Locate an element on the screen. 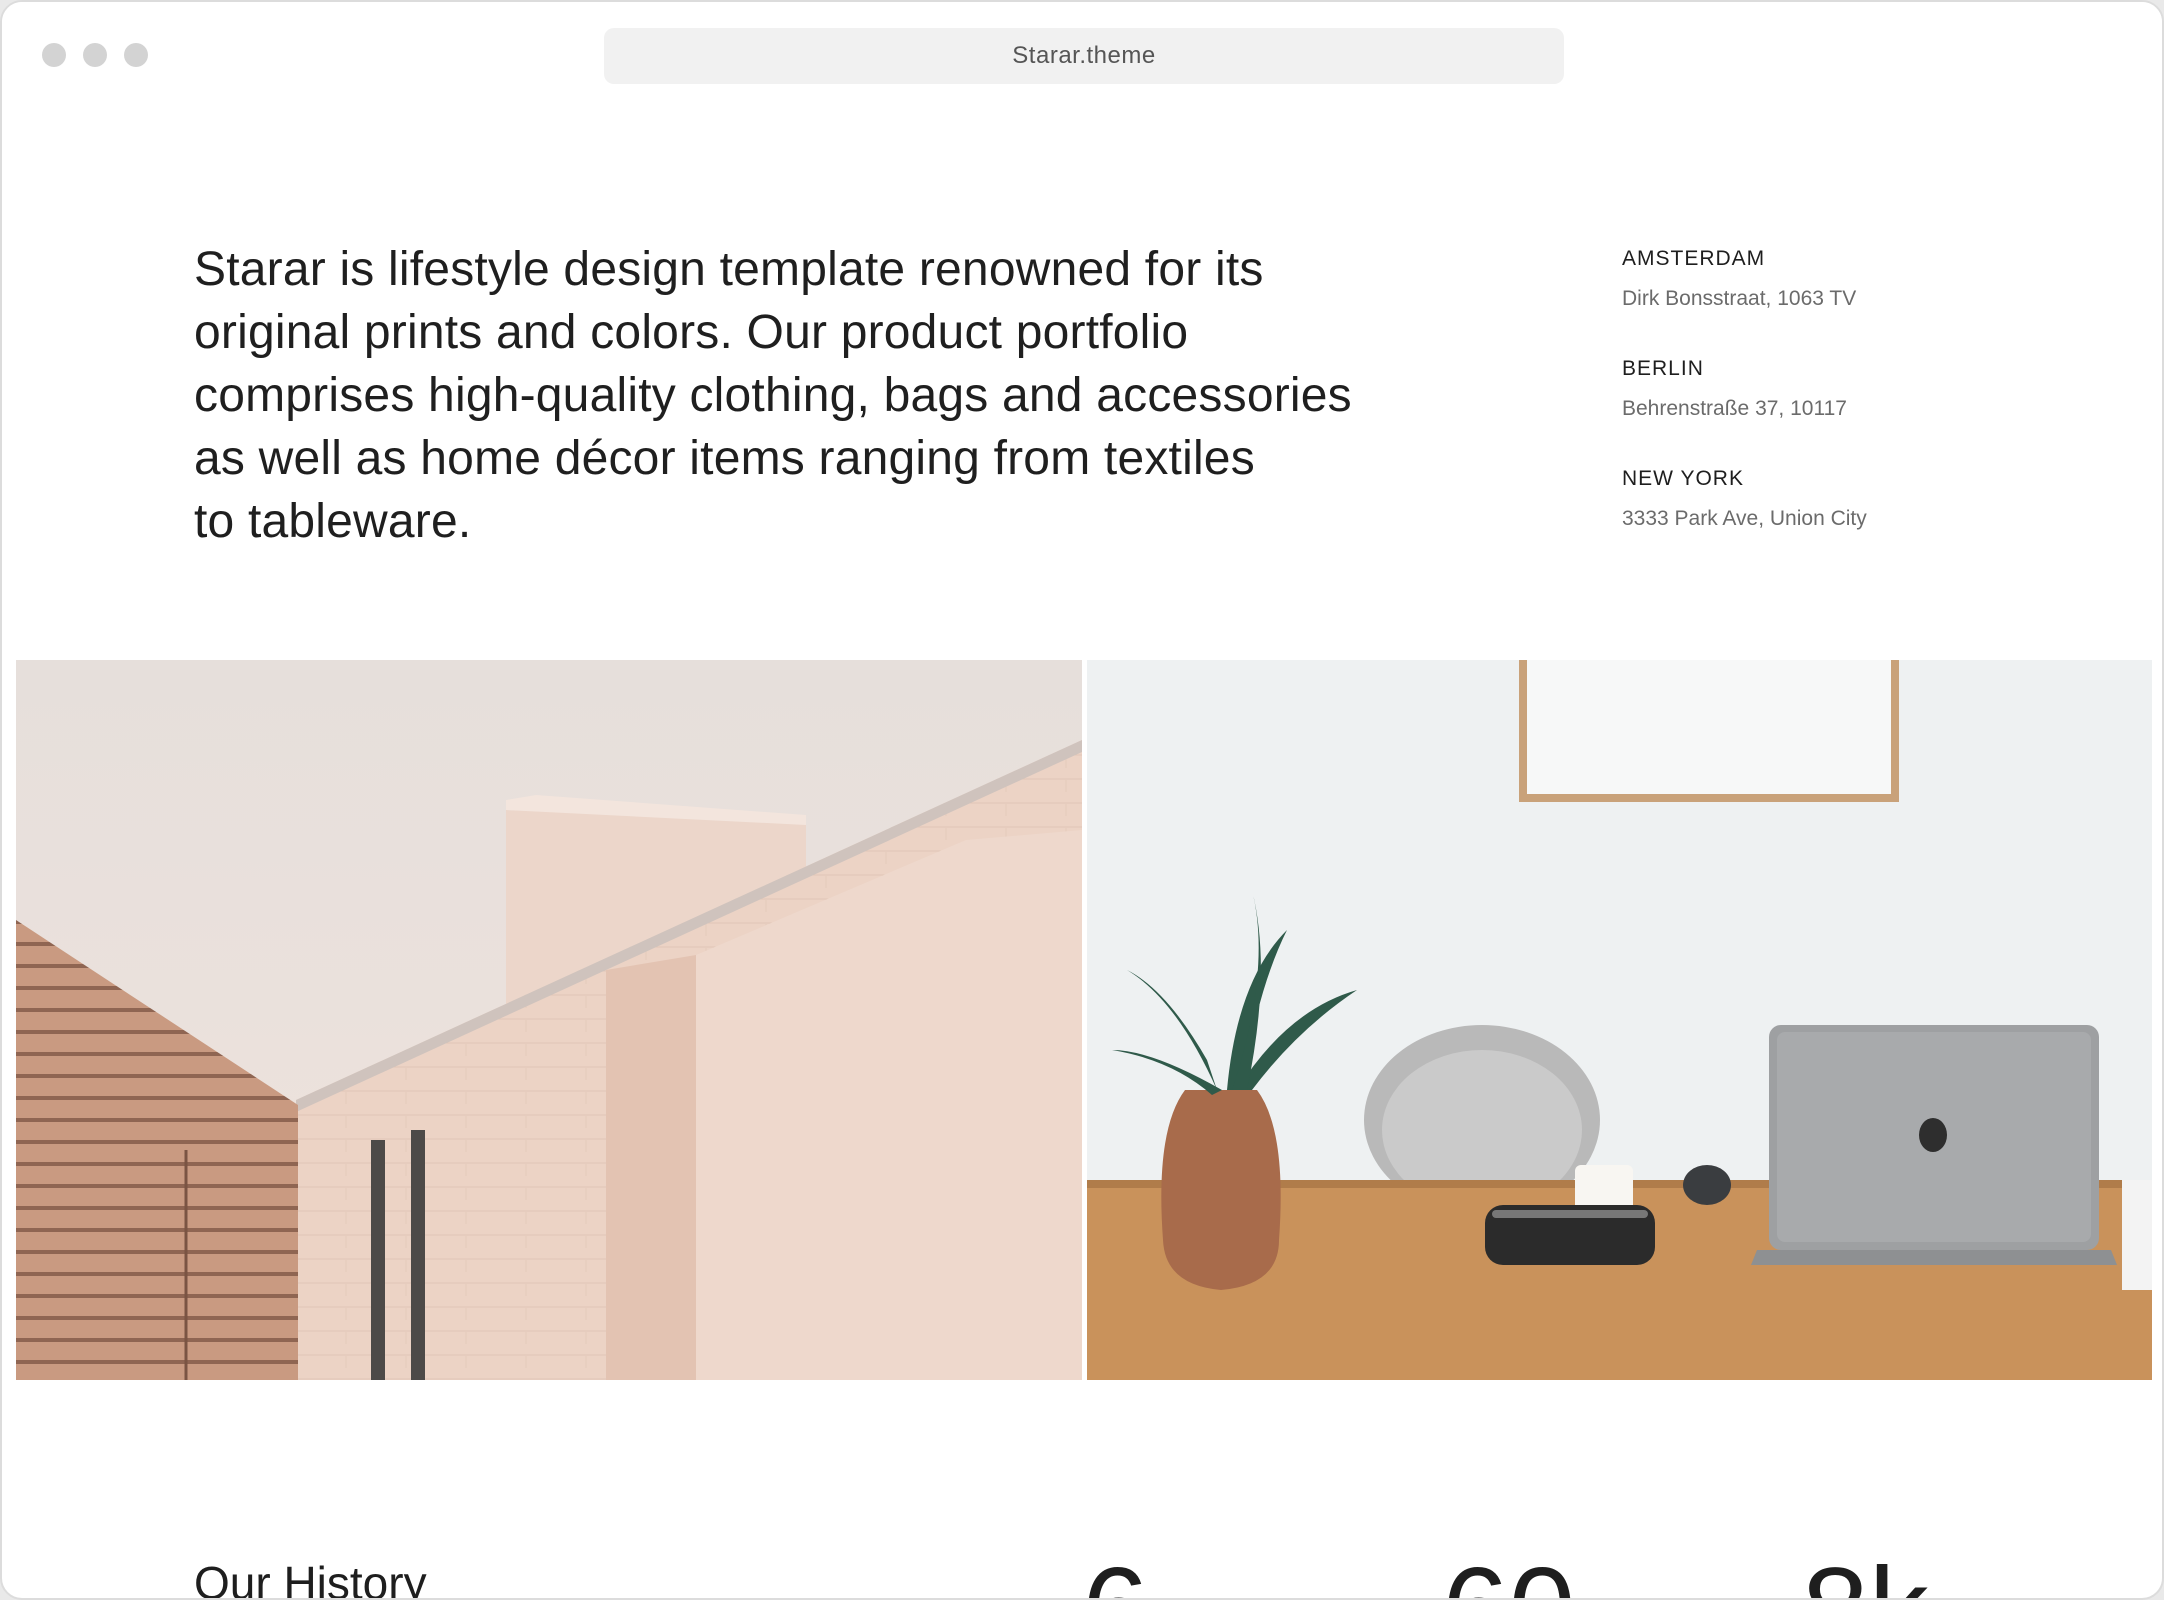 The image size is (2164, 1600). intro-line: to tableware. is located at coordinates (333, 521).